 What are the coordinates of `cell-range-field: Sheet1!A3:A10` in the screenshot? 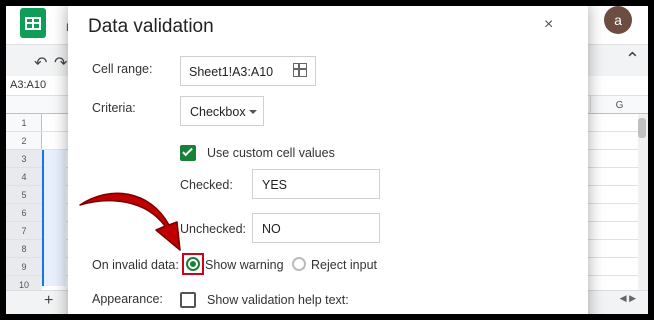 It's located at (248, 71).